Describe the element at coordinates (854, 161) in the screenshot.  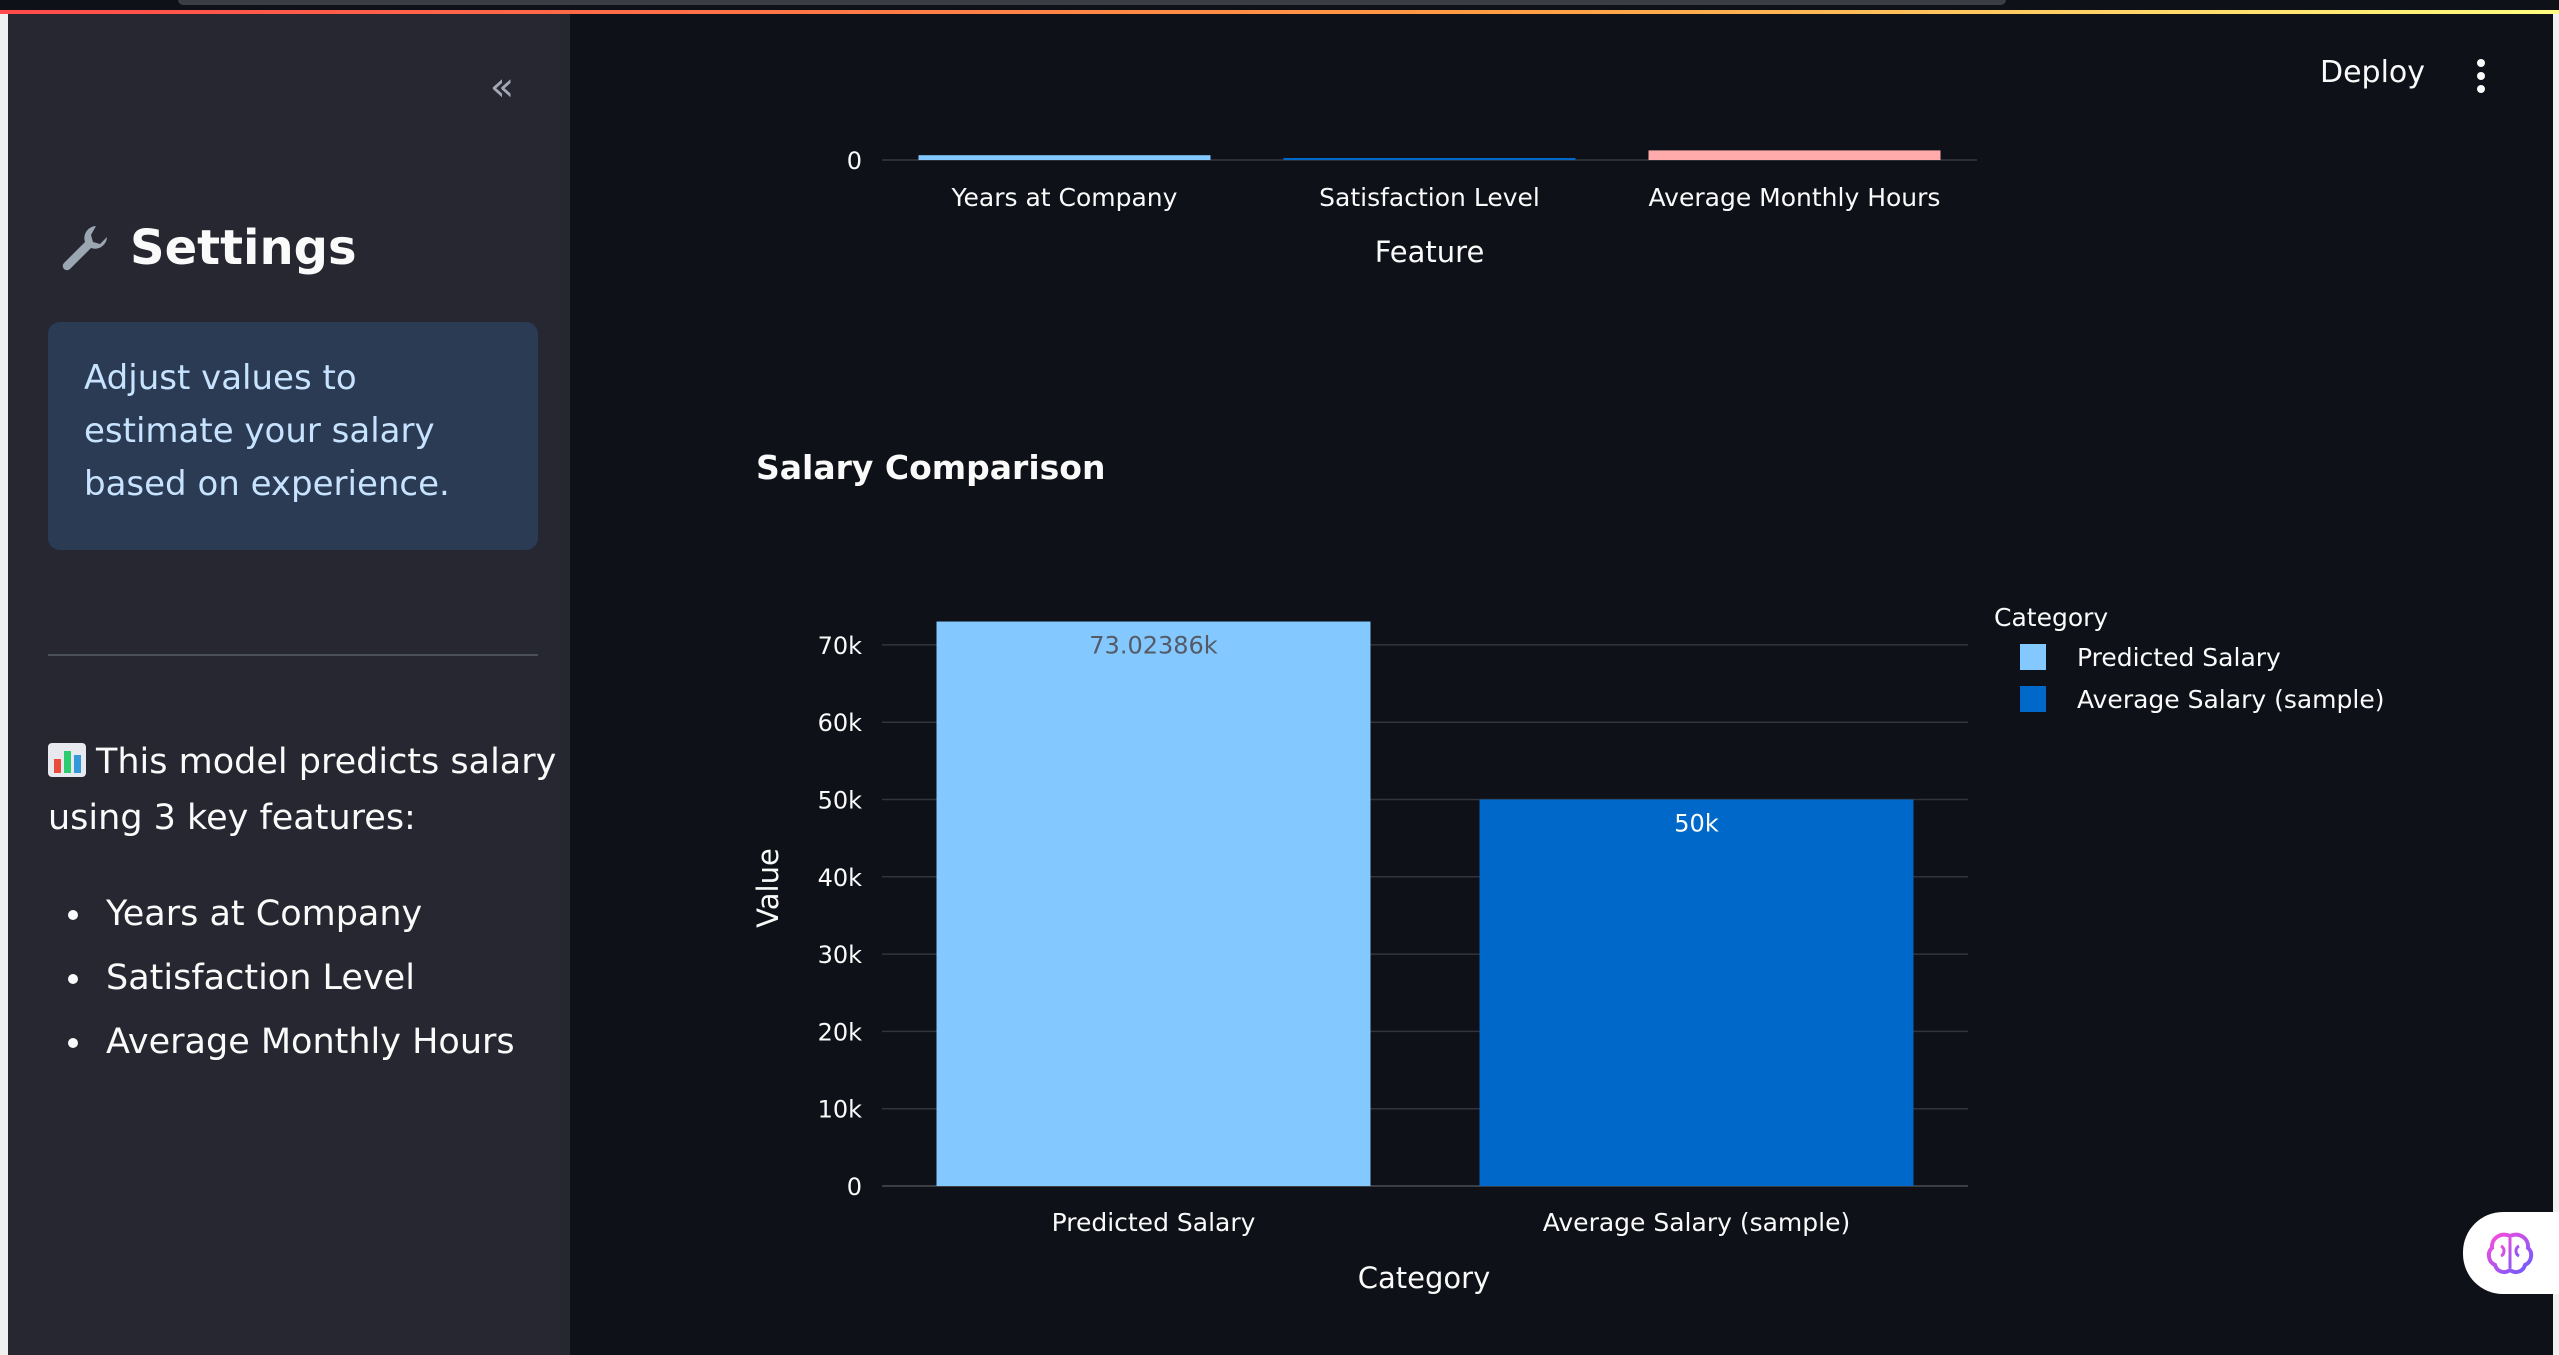
I see `chart1-y-tick-label: 0` at that location.